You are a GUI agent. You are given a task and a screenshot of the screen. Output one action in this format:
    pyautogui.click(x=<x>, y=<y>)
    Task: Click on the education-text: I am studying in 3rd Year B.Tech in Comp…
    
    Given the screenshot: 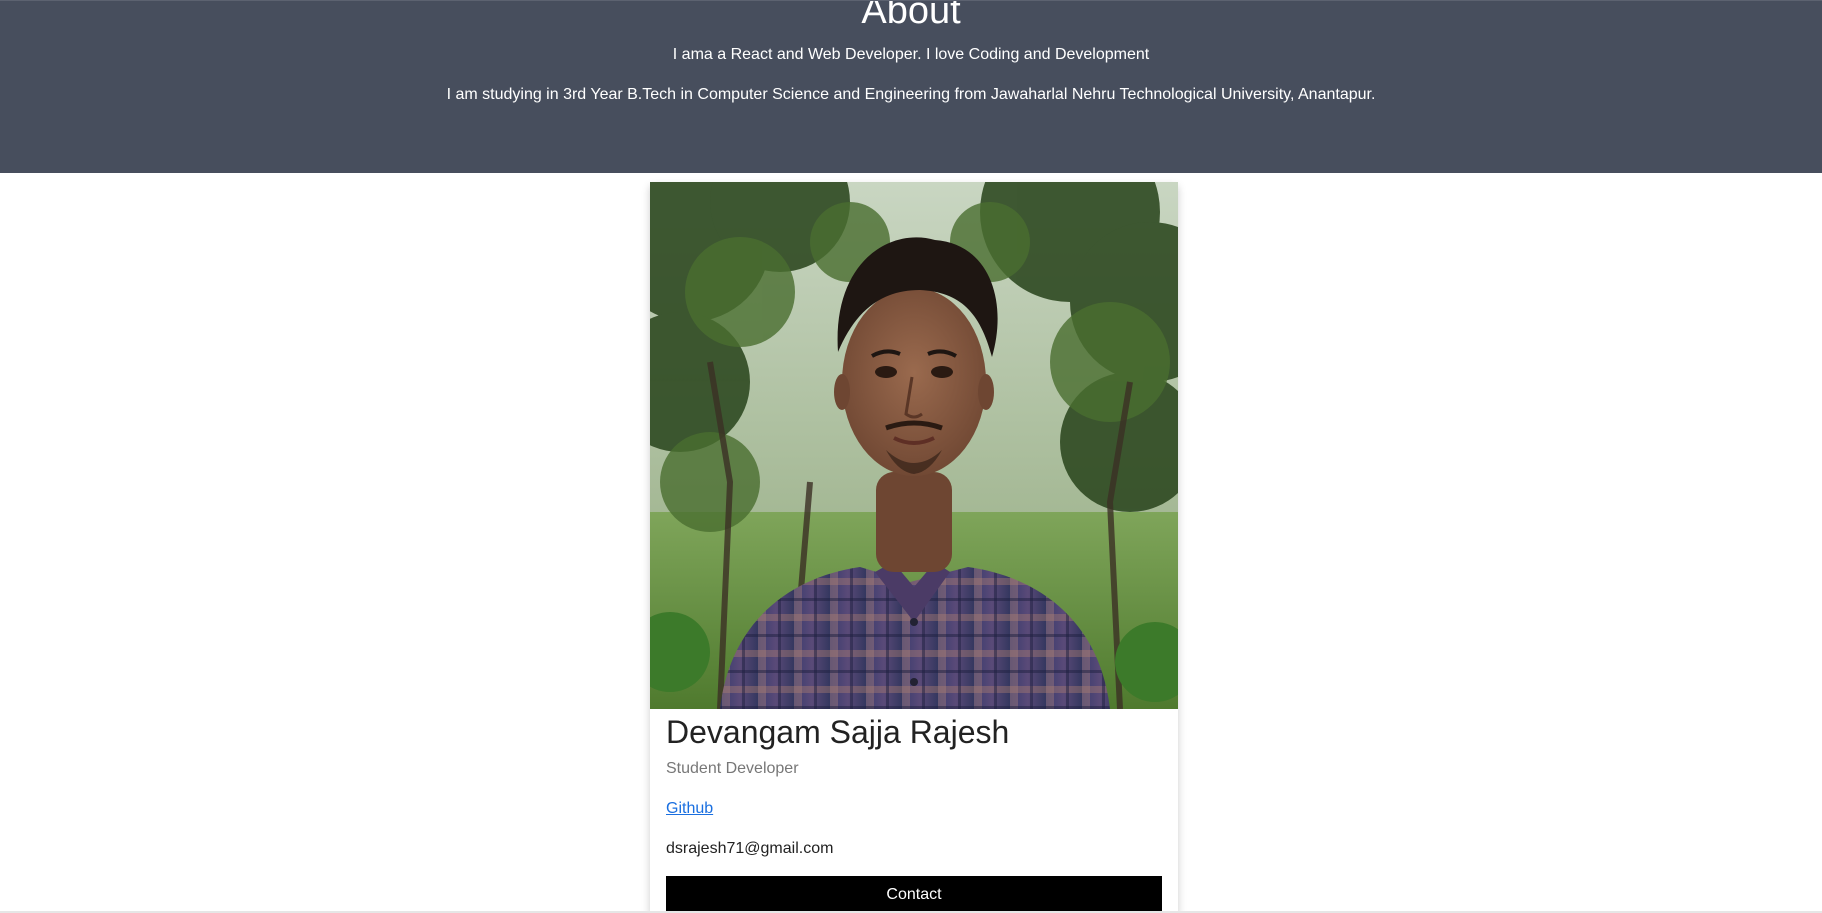 What is the action you would take?
    pyautogui.click(x=911, y=94)
    